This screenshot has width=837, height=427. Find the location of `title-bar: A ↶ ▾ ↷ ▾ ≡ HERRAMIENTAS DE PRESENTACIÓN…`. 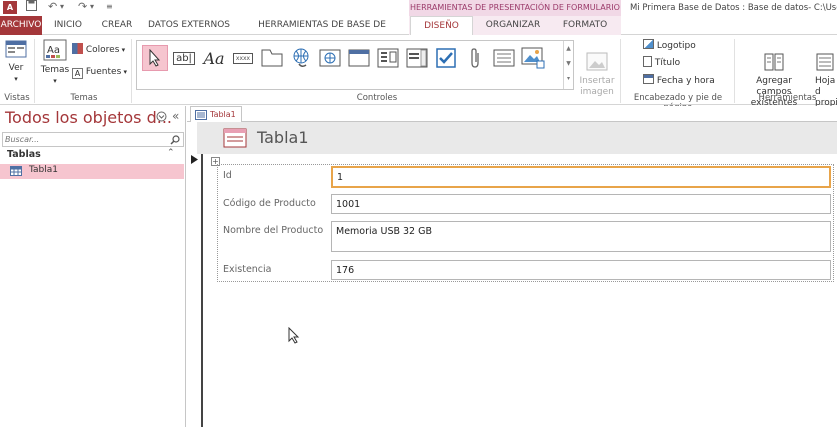

title-bar: A ↶ ▾ ↷ ▾ ≡ HERRAMIENTAS DE PRESENTACIÓN… is located at coordinates (418, 8).